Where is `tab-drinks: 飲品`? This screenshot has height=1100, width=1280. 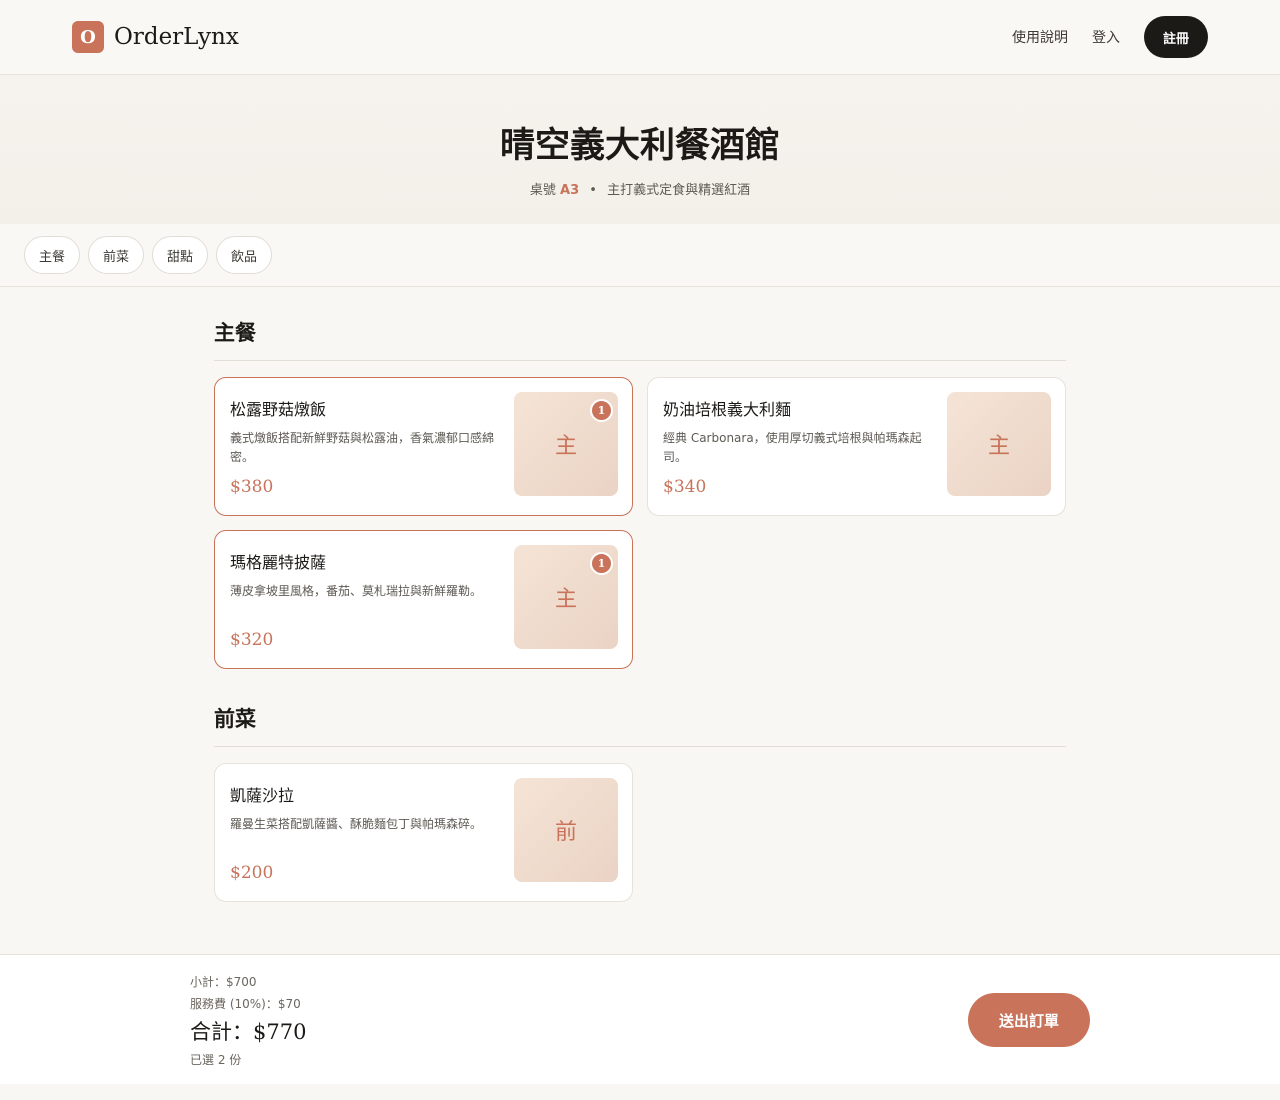 tab-drinks: 飲品 is located at coordinates (244, 255).